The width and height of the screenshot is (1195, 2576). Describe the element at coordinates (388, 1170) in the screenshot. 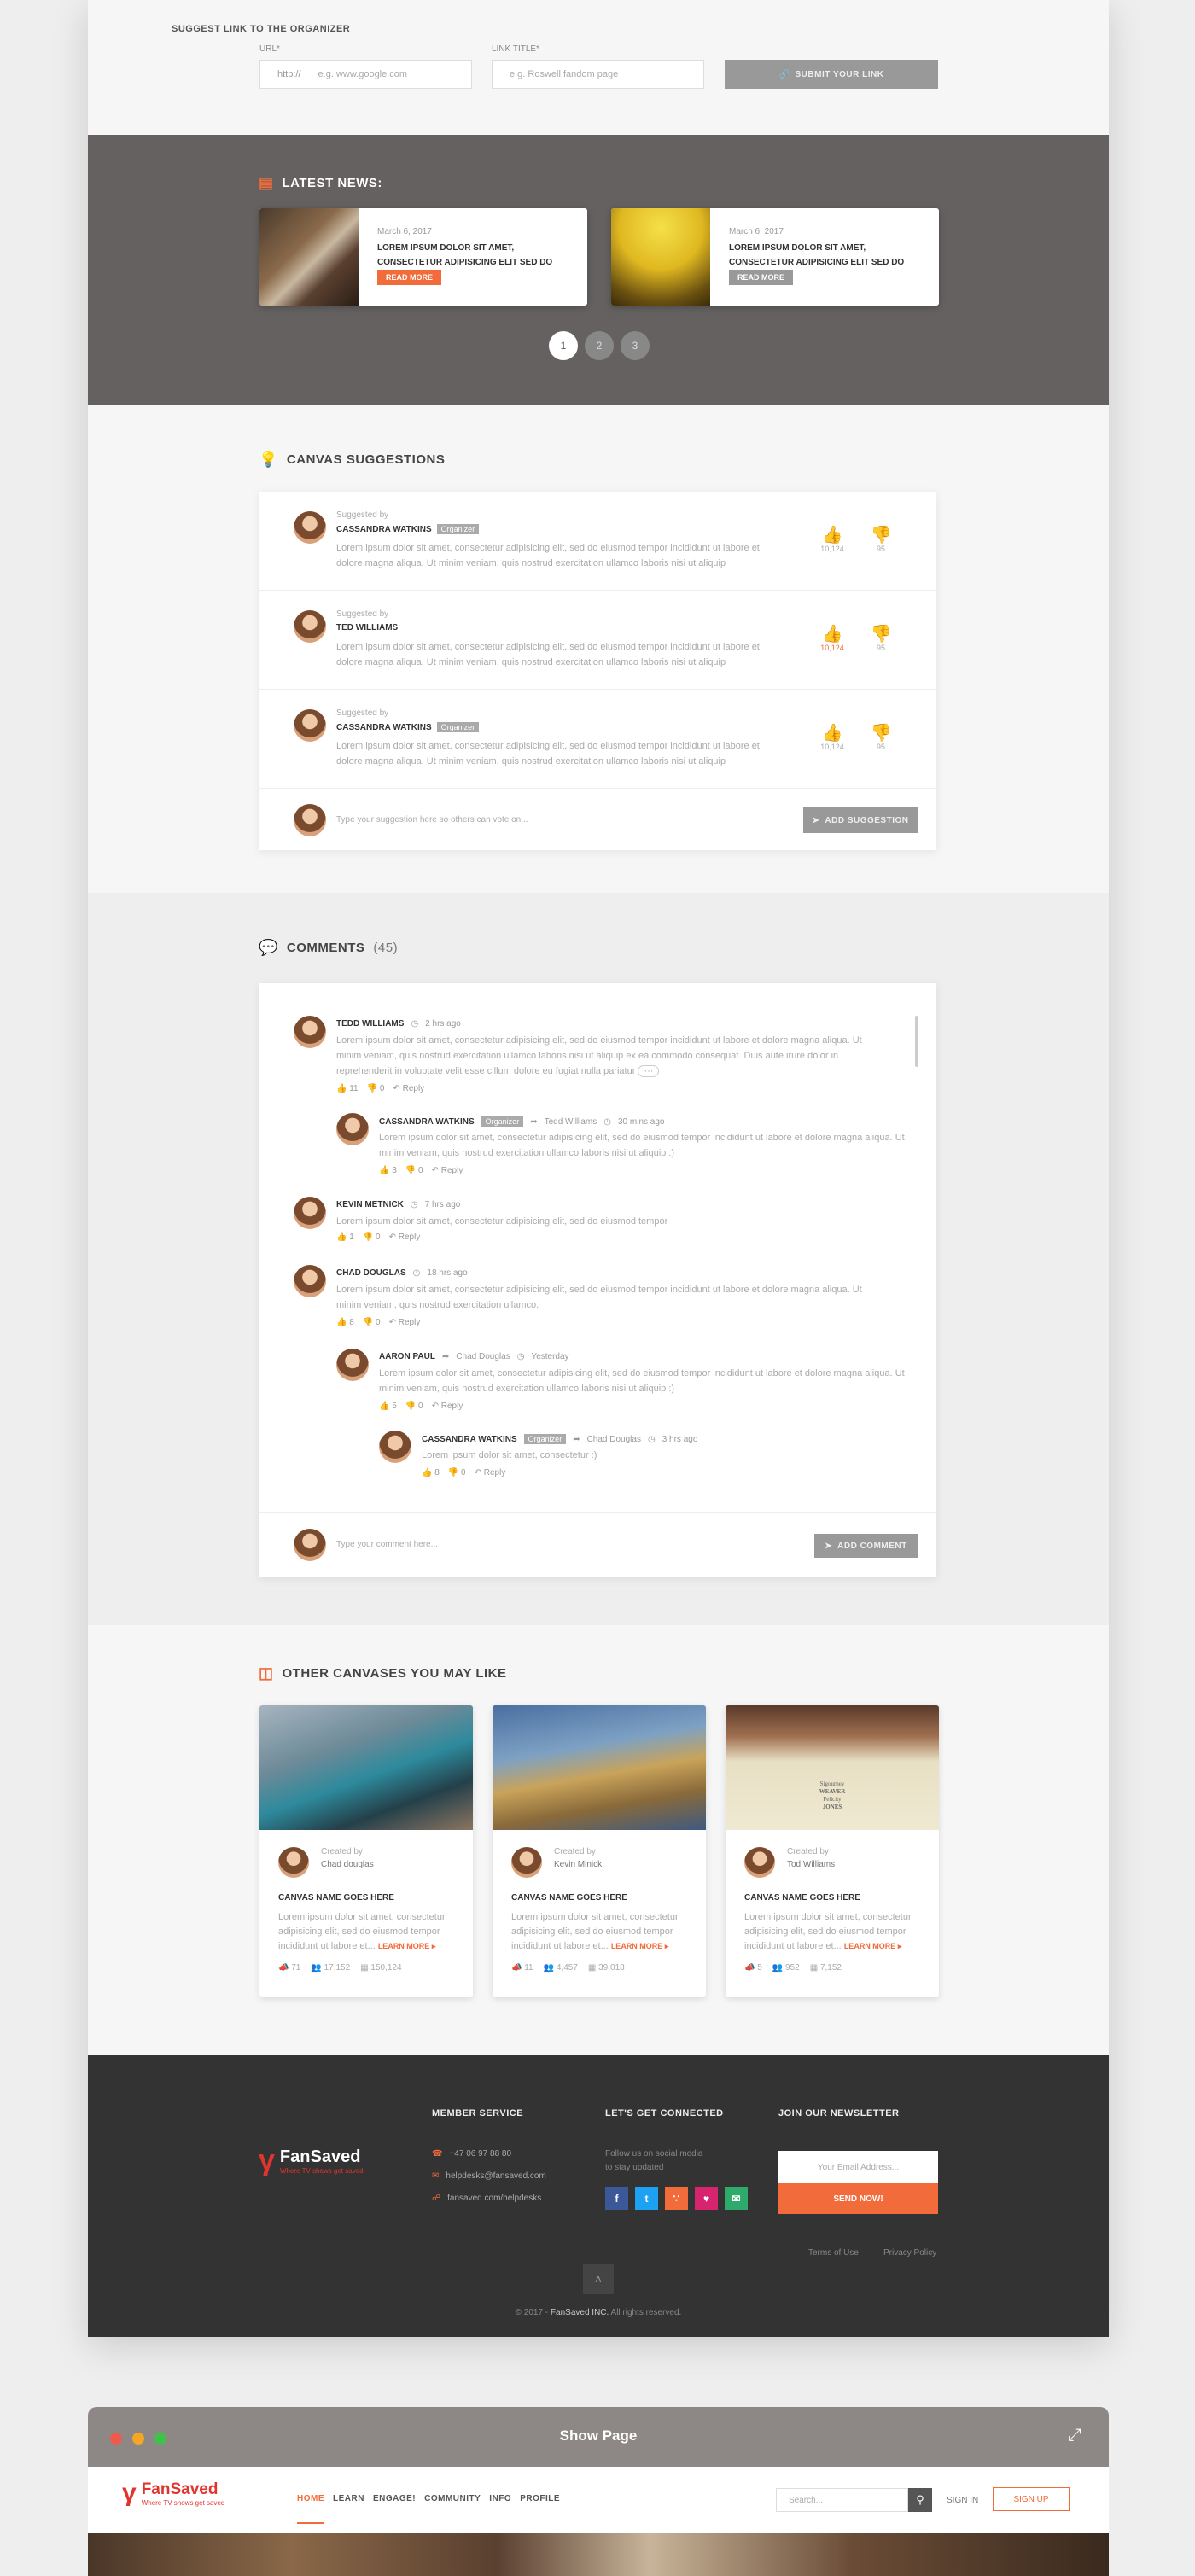

I see `like-button: 👍 3` at that location.